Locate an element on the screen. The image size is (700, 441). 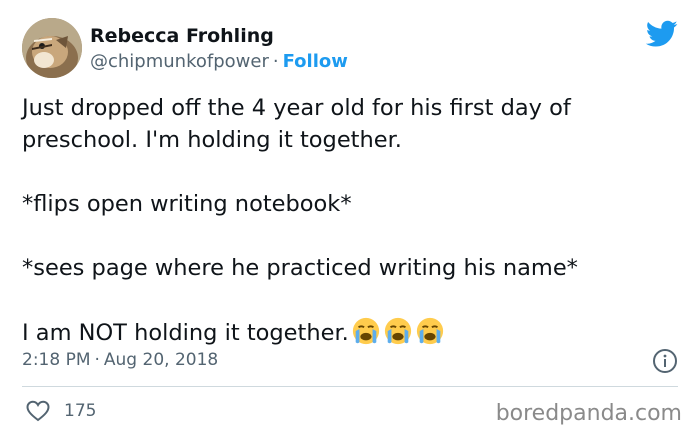
chipmunk-avatar-icon is located at coordinates (52, 48).